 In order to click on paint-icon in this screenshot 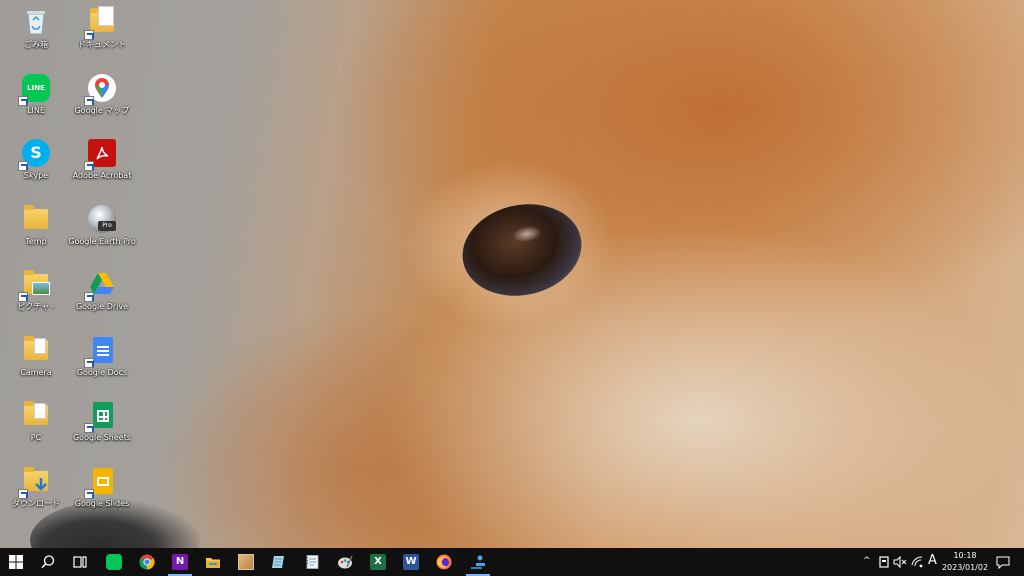, I will do `click(345, 562)`.